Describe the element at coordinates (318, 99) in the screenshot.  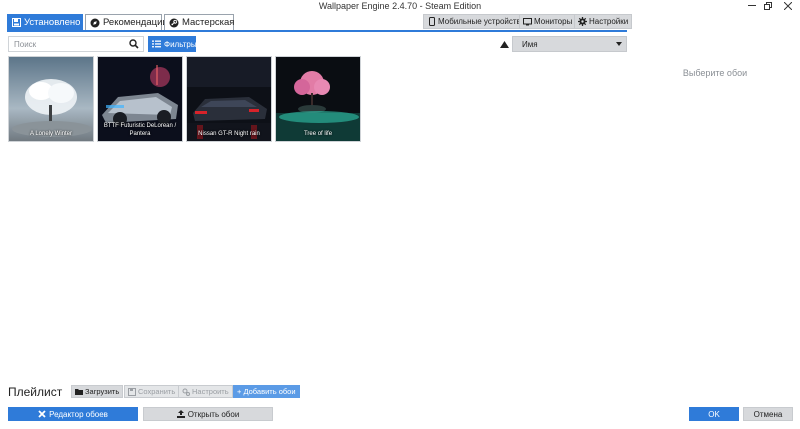
I see `wallpaper-card: Tree of life` at that location.